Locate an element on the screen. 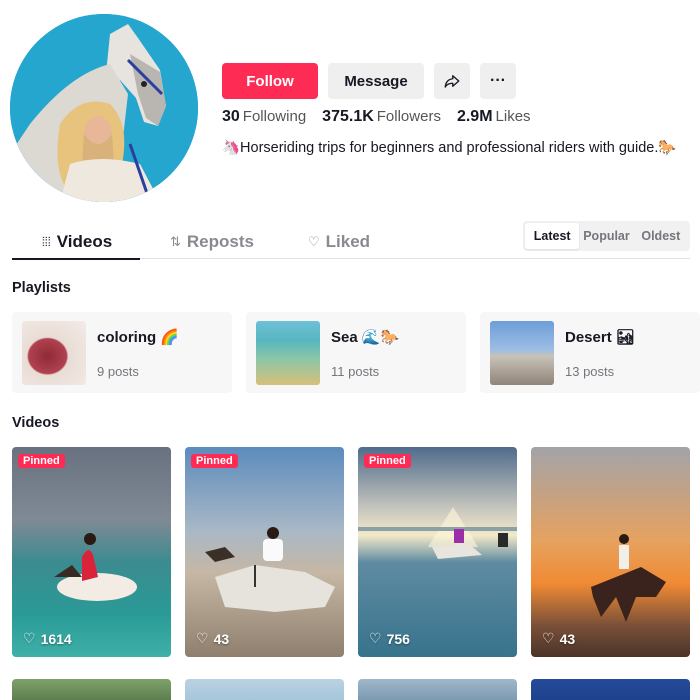  video-tile: Pinned ♡ 43 is located at coordinates (264, 552).